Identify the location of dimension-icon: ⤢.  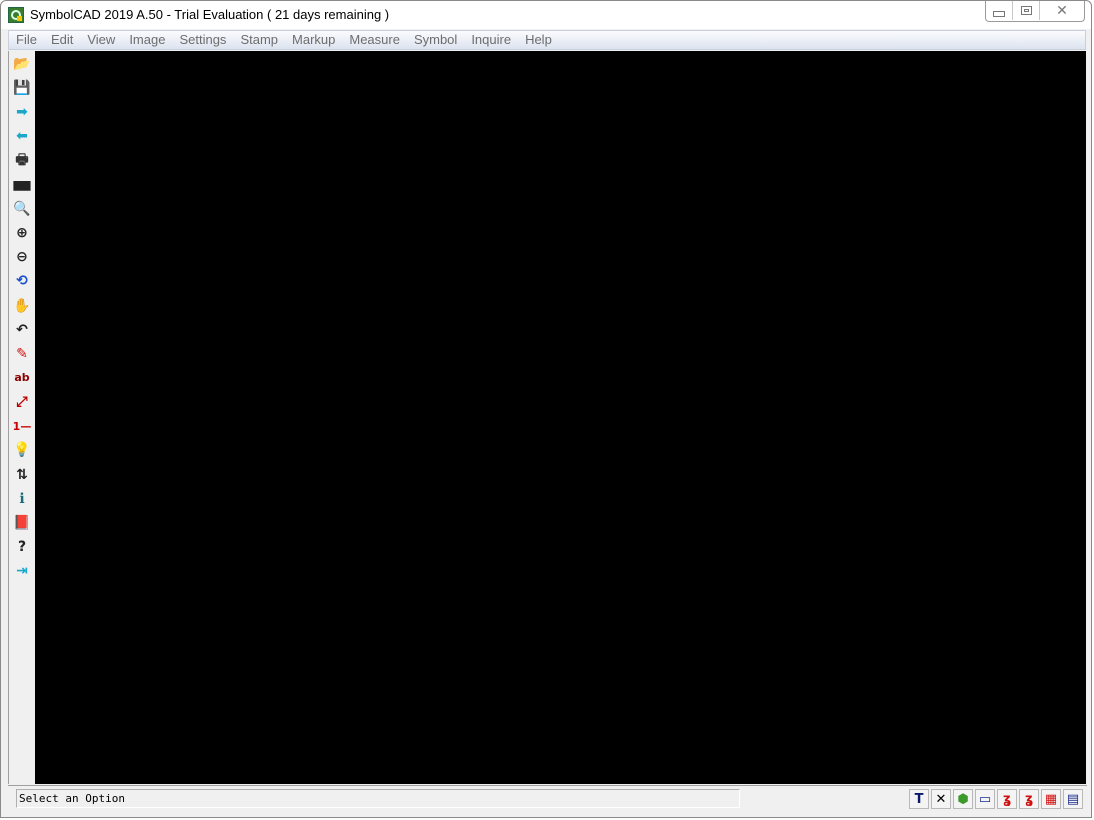
(22, 402).